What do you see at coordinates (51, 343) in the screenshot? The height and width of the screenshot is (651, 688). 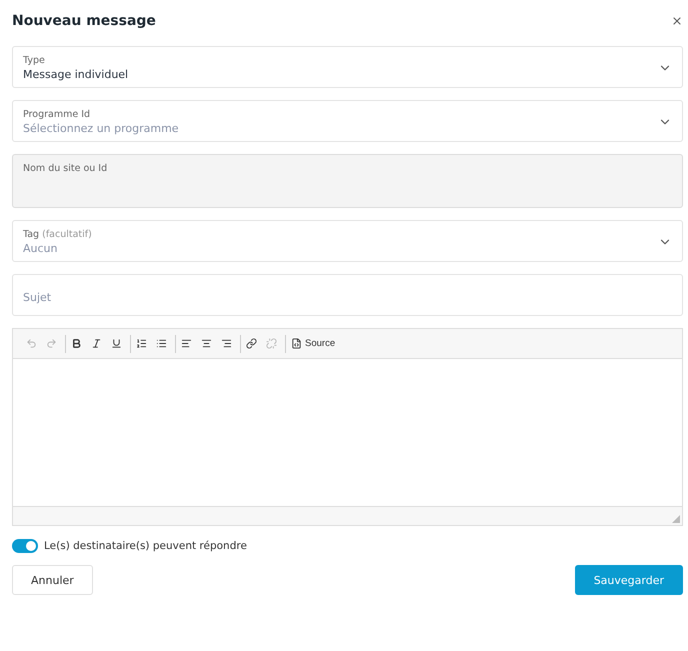 I see `redo-icon` at bounding box center [51, 343].